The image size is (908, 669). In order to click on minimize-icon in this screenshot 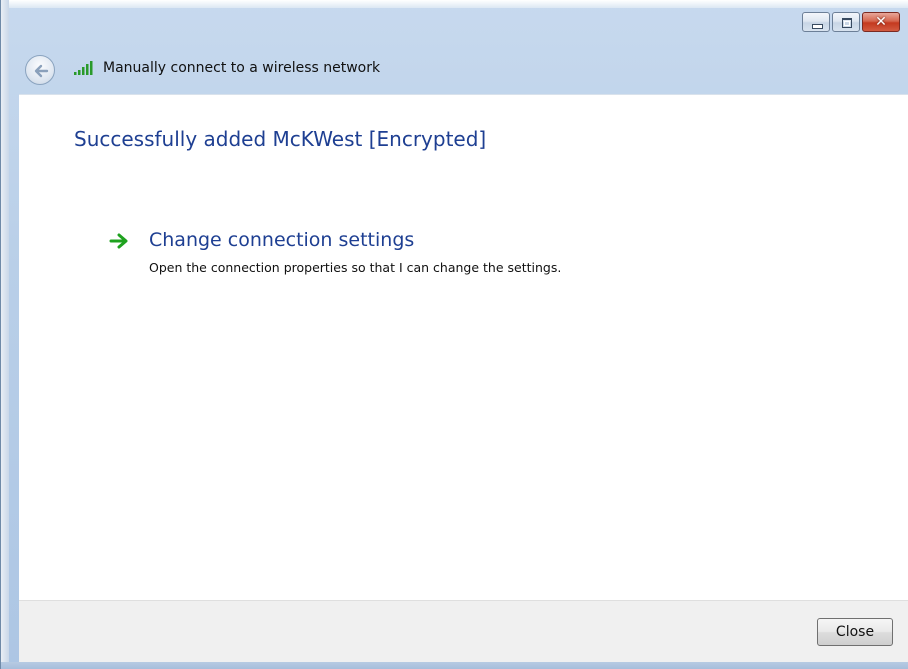, I will do `click(817, 26)`.